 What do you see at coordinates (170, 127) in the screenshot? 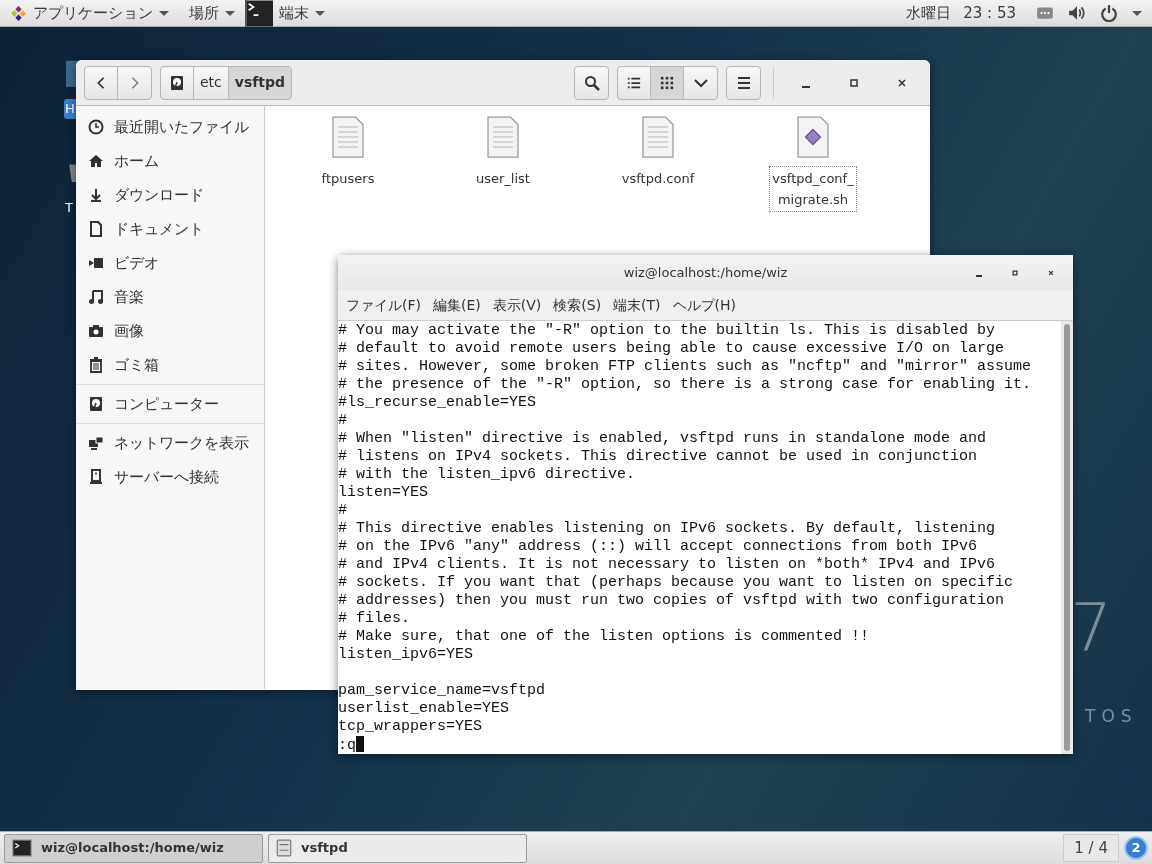
I see `sidebar-item: 最近開いたファイル` at bounding box center [170, 127].